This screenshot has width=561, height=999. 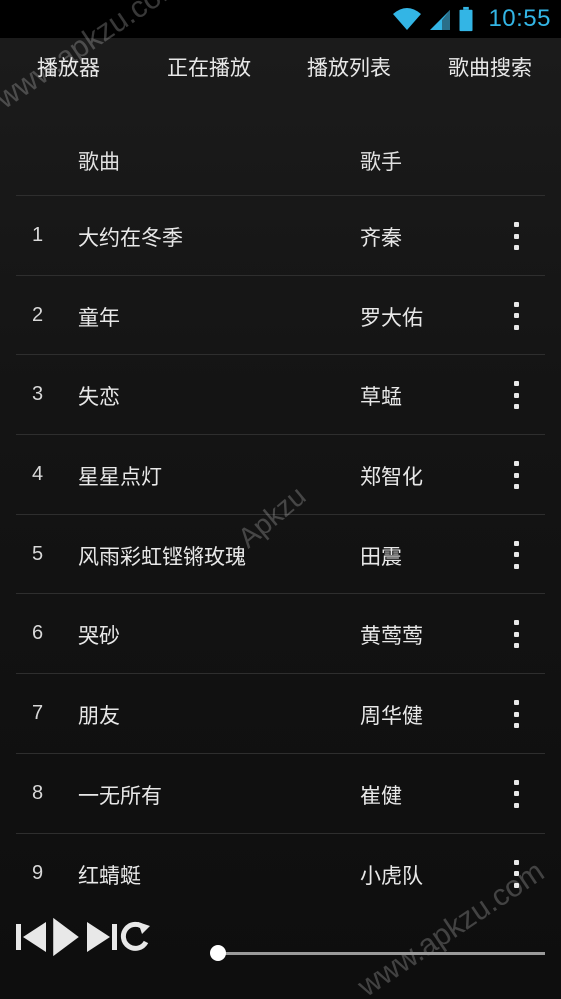 I want to click on song-title: 哭砂, so click(x=99, y=636).